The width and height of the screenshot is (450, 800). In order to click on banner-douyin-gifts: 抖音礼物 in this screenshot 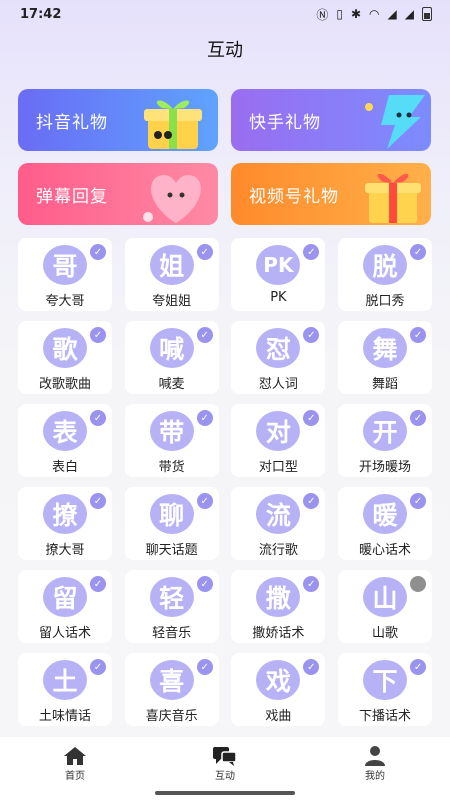, I will do `click(118, 120)`.